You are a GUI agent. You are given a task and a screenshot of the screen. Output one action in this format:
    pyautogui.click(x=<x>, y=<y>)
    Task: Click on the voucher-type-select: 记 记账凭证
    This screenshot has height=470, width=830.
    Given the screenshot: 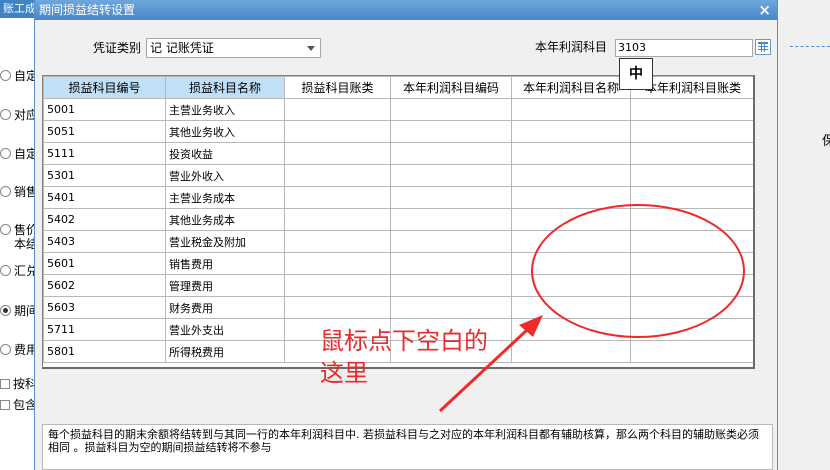 What is the action you would take?
    pyautogui.click(x=233, y=48)
    